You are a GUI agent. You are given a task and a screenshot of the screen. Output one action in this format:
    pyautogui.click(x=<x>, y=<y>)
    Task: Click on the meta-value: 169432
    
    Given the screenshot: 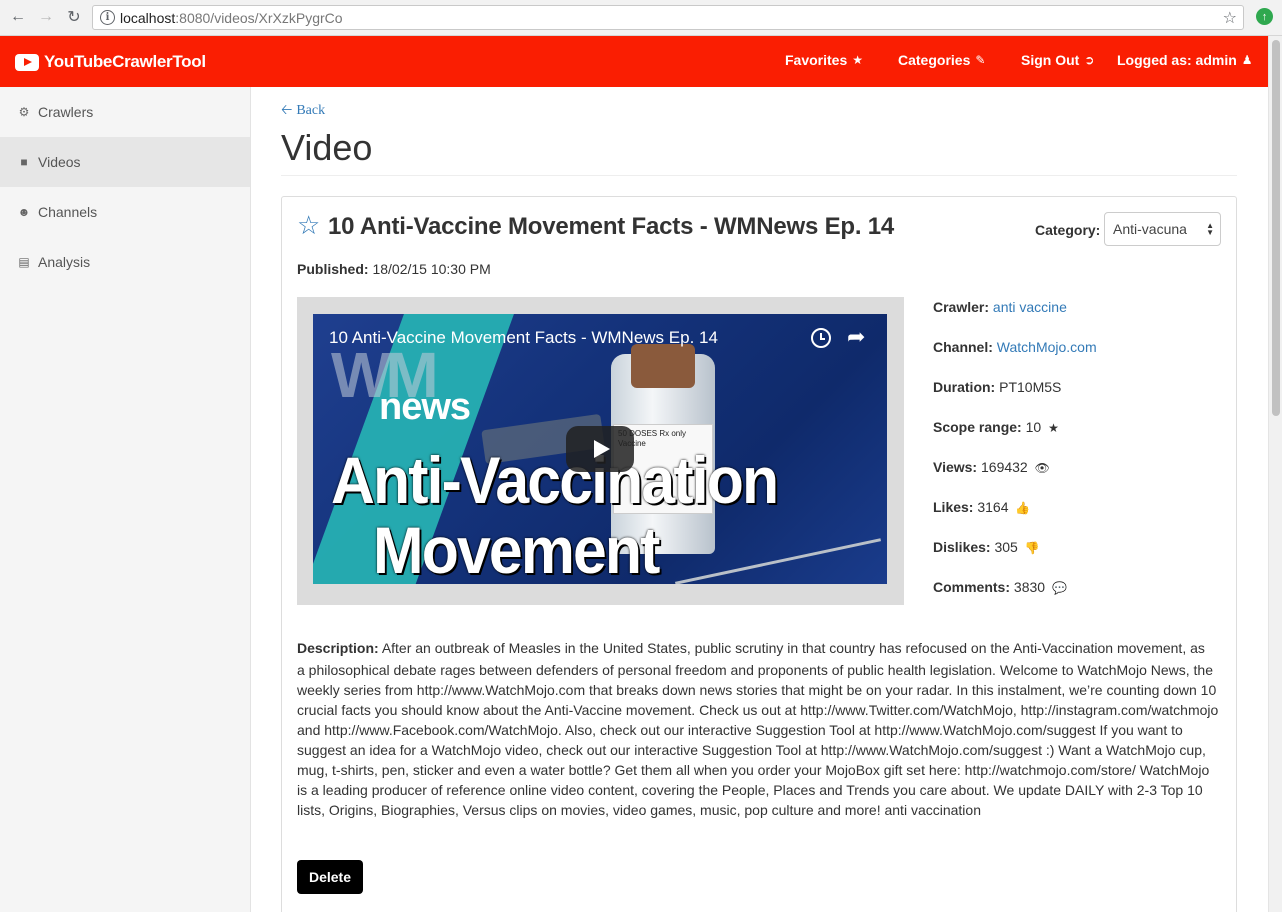 What is the action you would take?
    pyautogui.click(x=1004, y=467)
    